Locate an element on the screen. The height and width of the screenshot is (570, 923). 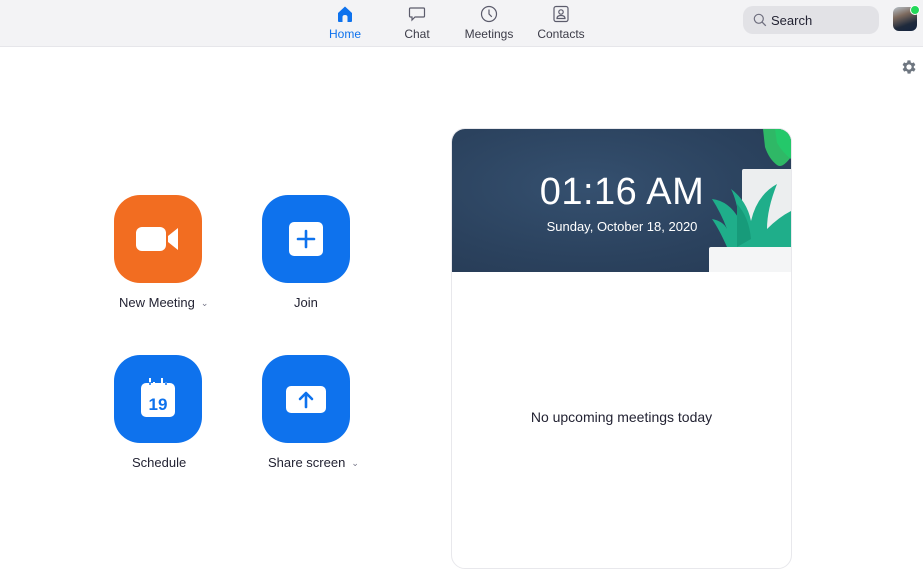
top-nav-bar: Home Chat Meetings Contacts Search is located at coordinates (461, 23).